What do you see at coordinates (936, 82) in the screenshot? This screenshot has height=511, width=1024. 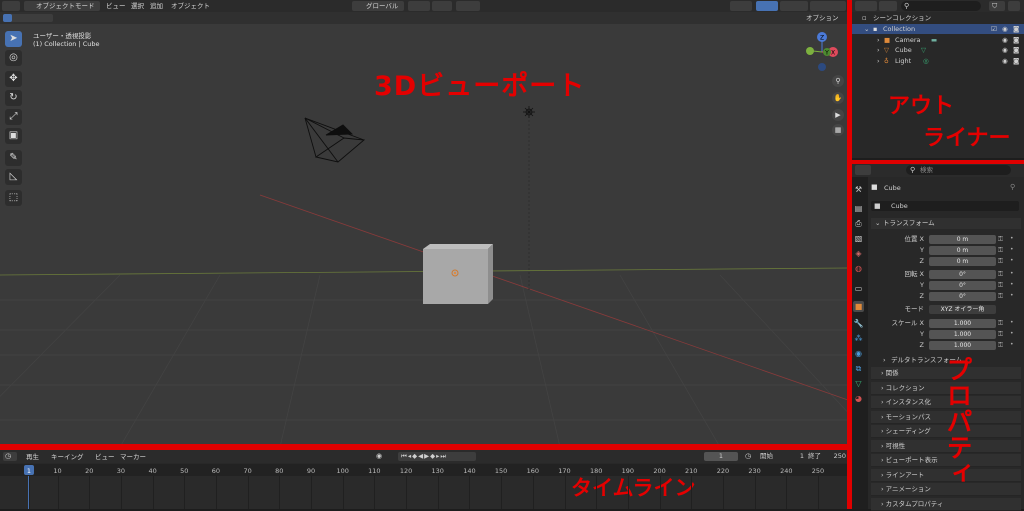 I see `outliner-red-frame` at bounding box center [936, 82].